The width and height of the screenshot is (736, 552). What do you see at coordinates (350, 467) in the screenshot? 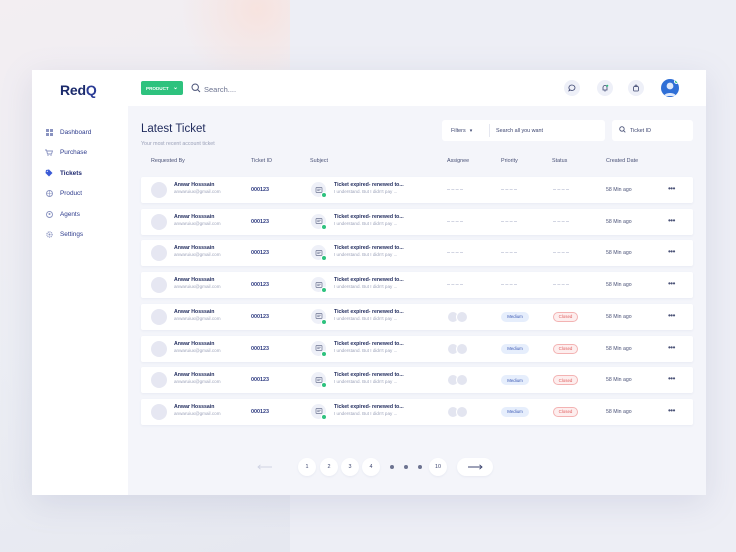
I see `page-button-3: 3` at bounding box center [350, 467].